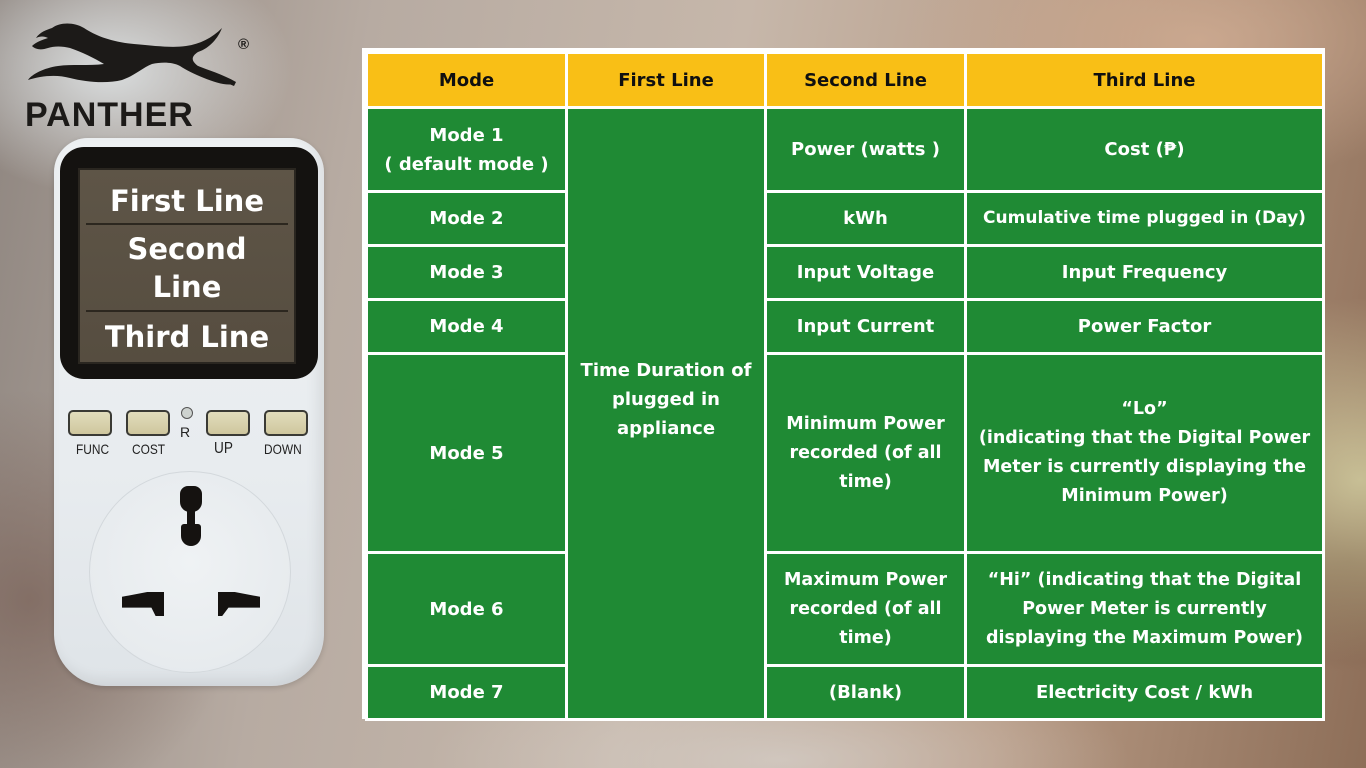  Describe the element at coordinates (1144, 272) in the screenshot. I see `third-line-cell: Input Frequency` at that location.